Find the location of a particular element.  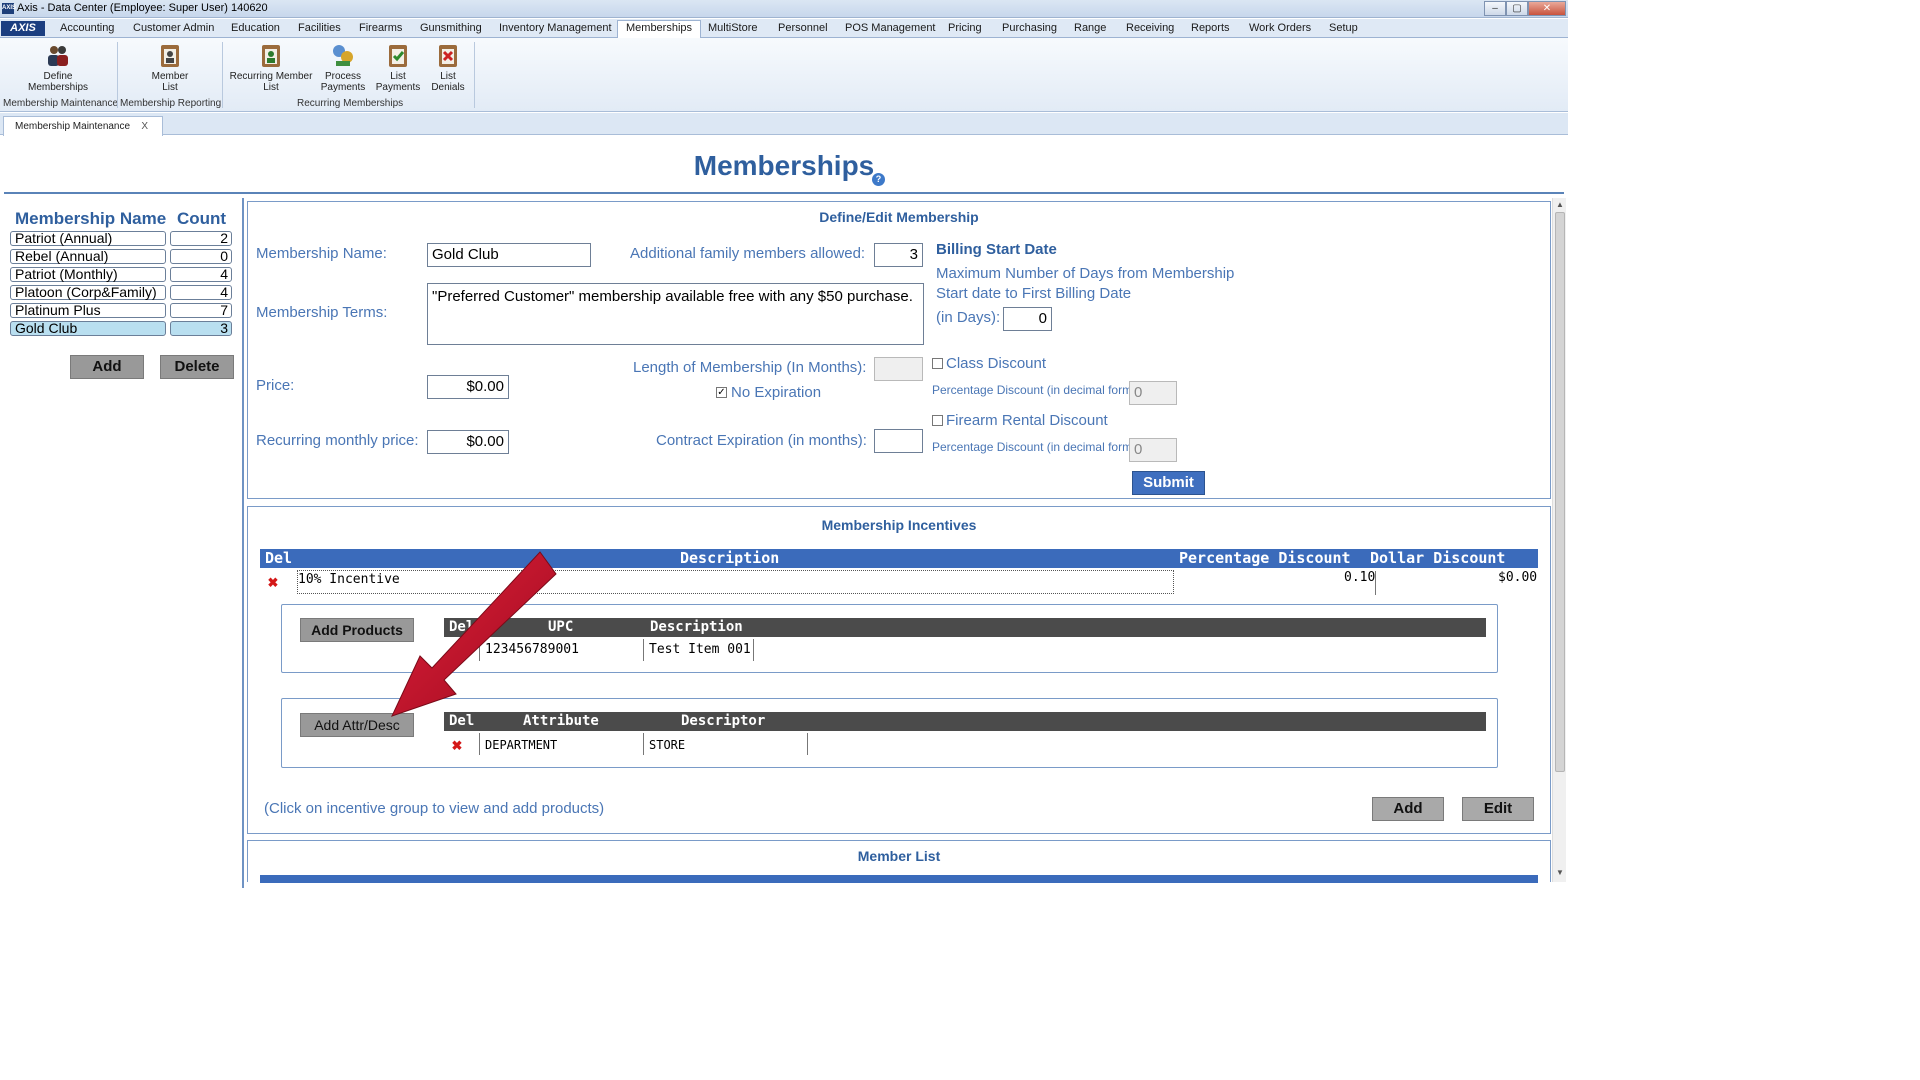

tab-reports: Reports is located at coordinates (1210, 29).